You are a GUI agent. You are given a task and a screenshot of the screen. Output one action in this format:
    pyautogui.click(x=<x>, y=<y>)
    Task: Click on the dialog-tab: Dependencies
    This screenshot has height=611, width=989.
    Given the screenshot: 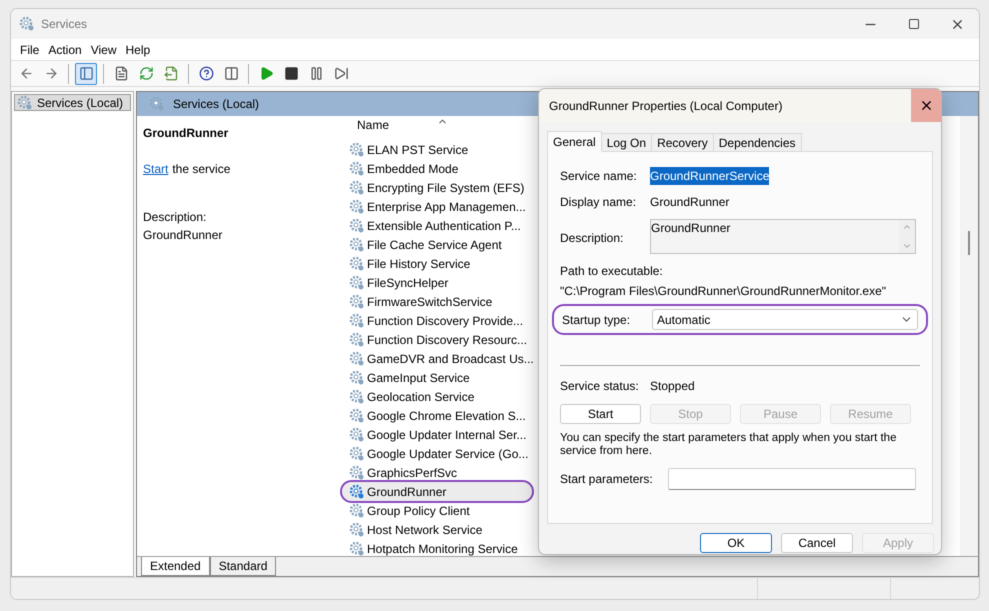 What is the action you would take?
    pyautogui.click(x=758, y=142)
    